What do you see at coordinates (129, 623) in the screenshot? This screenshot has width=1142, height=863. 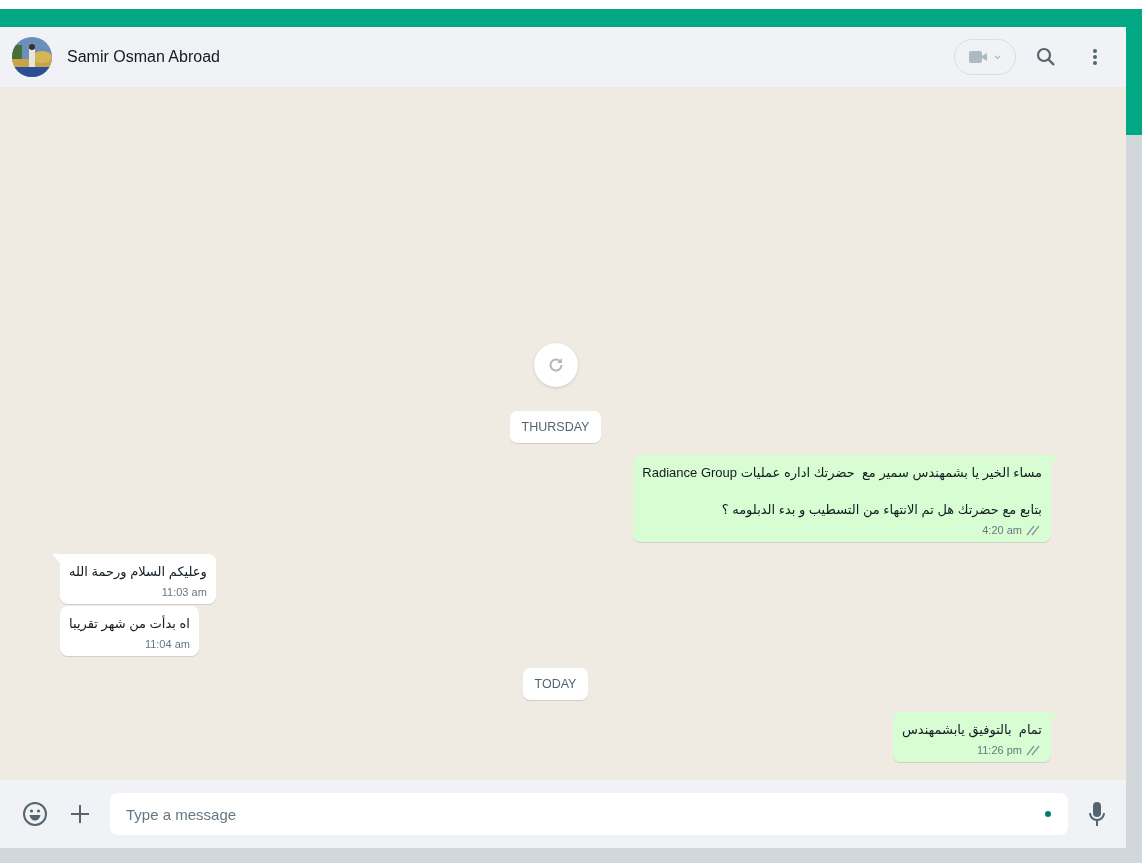 I see `message-text: اه بدأت من شهر تقريبا` at bounding box center [129, 623].